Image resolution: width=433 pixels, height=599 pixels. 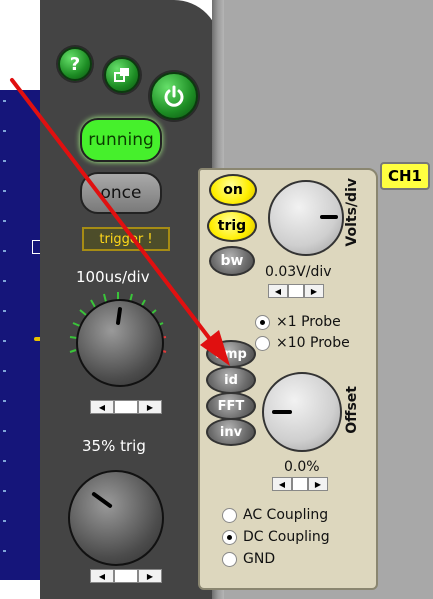 What do you see at coordinates (229, 559) in the screenshot?
I see `gnd-coupling-radio` at bounding box center [229, 559].